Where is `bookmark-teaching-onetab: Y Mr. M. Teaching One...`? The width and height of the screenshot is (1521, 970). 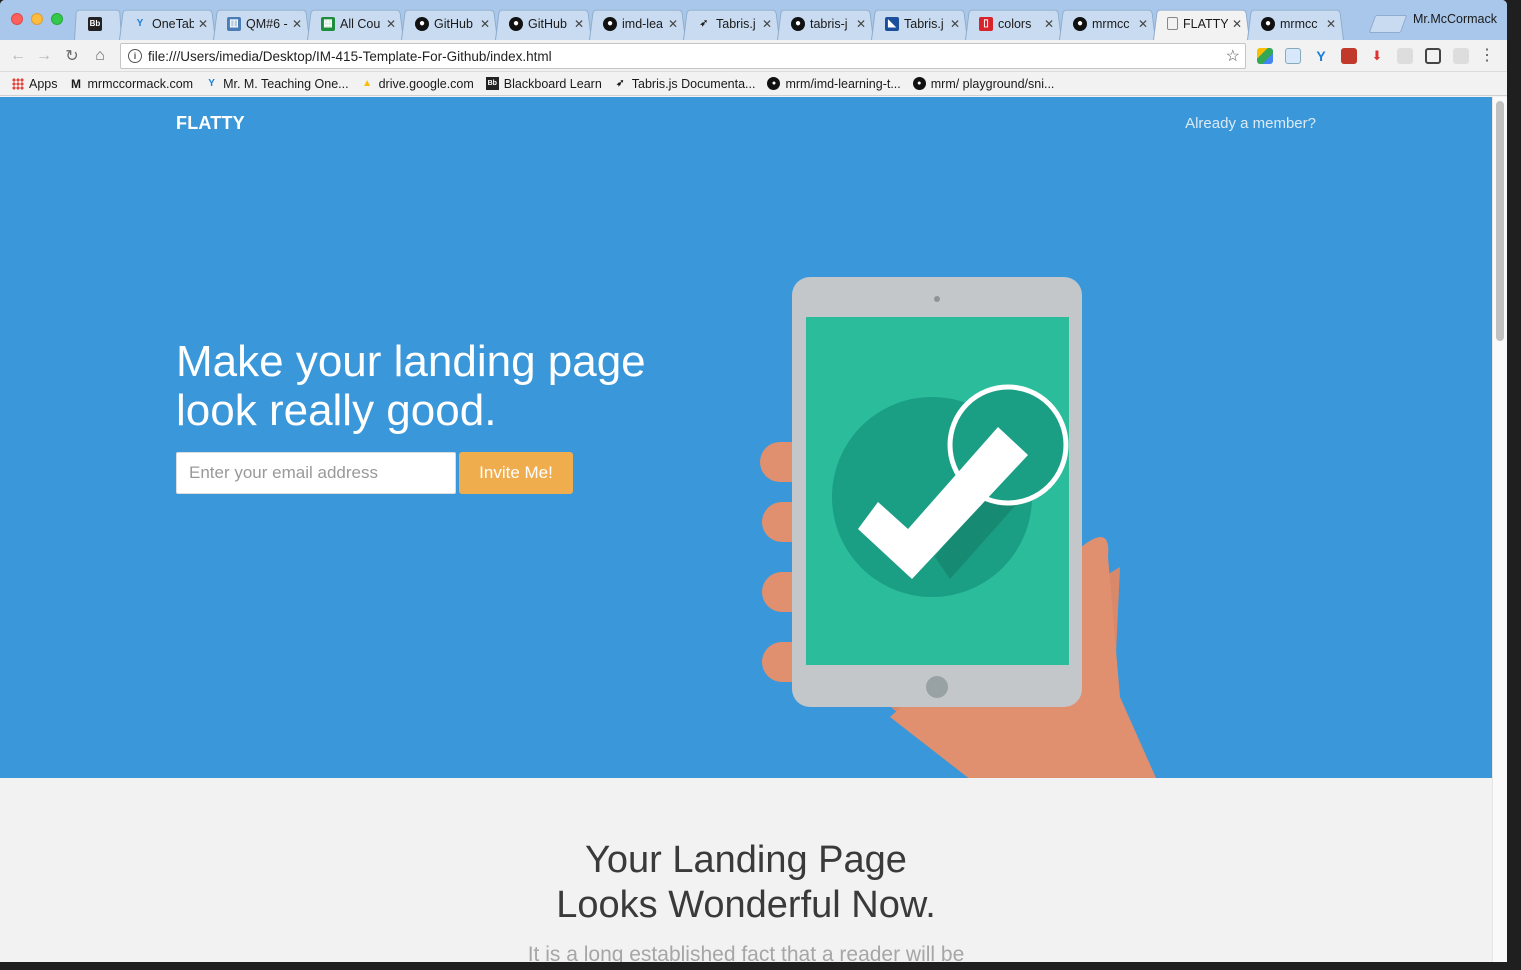
bookmark-teaching-onetab: Y Mr. M. Teaching One... is located at coordinates (277, 83).